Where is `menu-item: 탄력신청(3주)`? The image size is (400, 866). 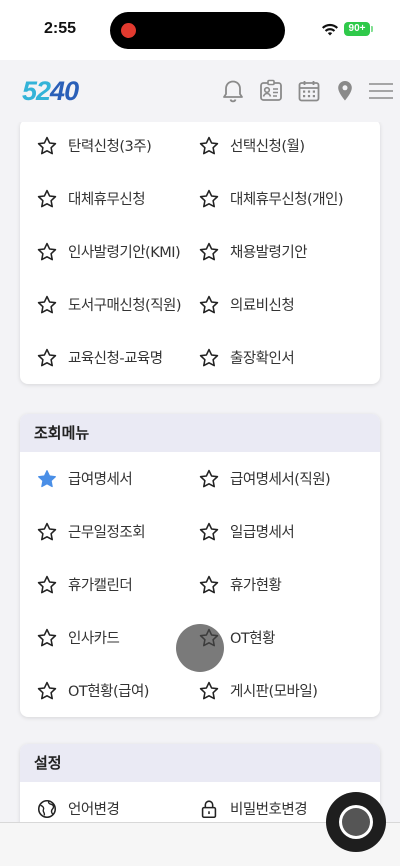
menu-item: 탄력신청(3주) is located at coordinates (117, 147).